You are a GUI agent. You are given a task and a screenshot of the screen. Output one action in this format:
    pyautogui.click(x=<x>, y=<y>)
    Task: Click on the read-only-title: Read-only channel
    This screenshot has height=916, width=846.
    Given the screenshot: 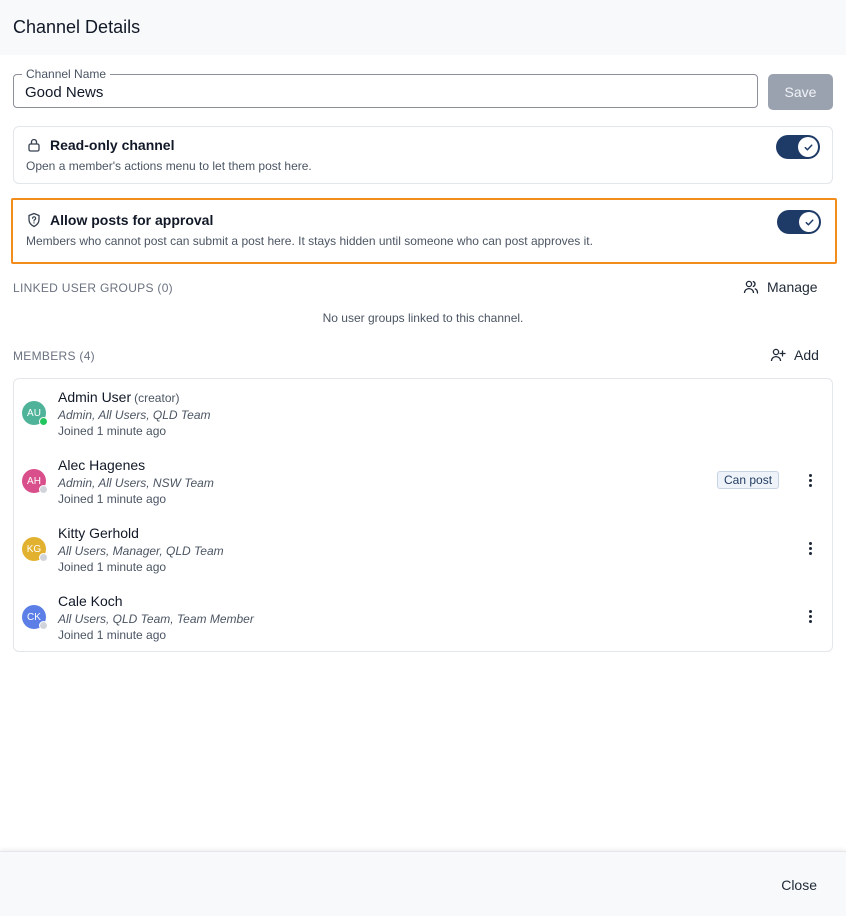 What is the action you would take?
    pyautogui.click(x=112, y=145)
    